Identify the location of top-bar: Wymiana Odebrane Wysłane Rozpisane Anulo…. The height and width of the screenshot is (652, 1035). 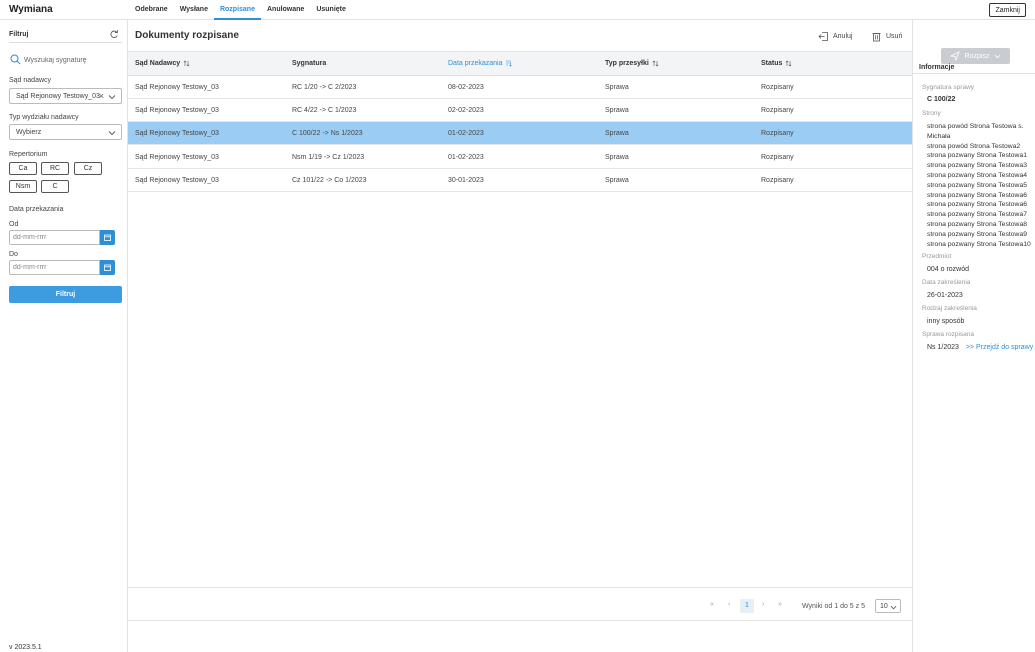
(517, 10).